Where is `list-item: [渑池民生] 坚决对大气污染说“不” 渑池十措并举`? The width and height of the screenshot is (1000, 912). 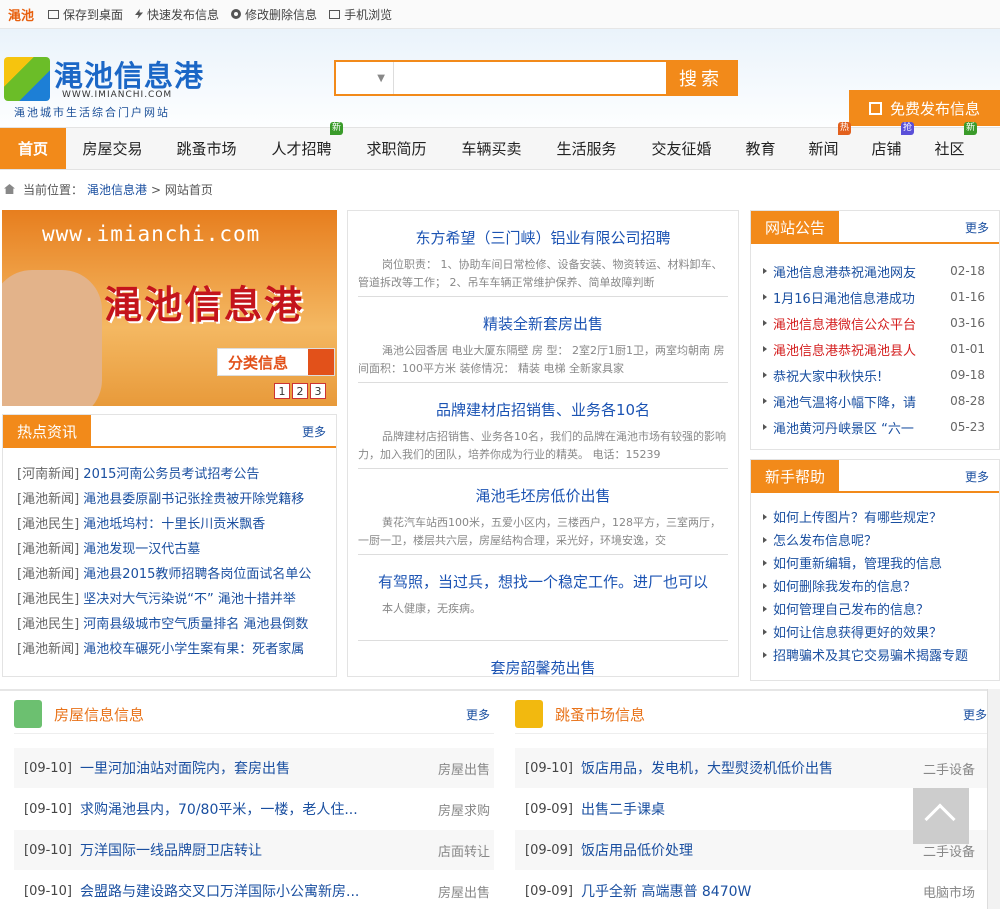
list-item: [渑池民生] 坚决对大气污染说“不” 渑池十措并举 is located at coordinates (171, 599).